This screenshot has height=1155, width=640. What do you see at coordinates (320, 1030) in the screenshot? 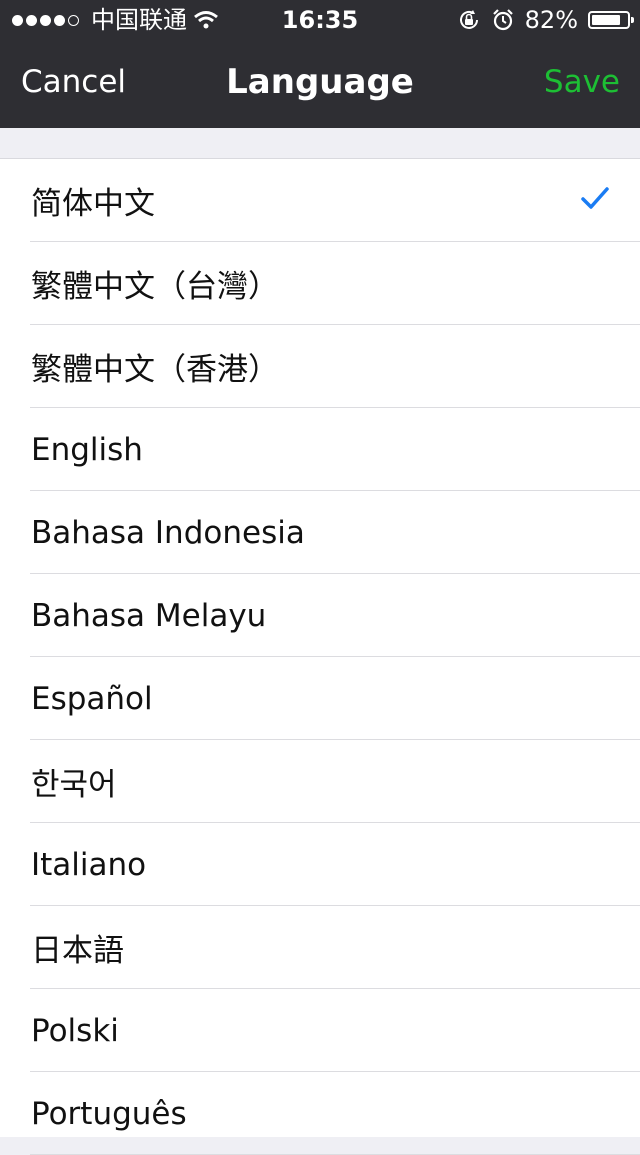
I see `language-option: Polski` at bounding box center [320, 1030].